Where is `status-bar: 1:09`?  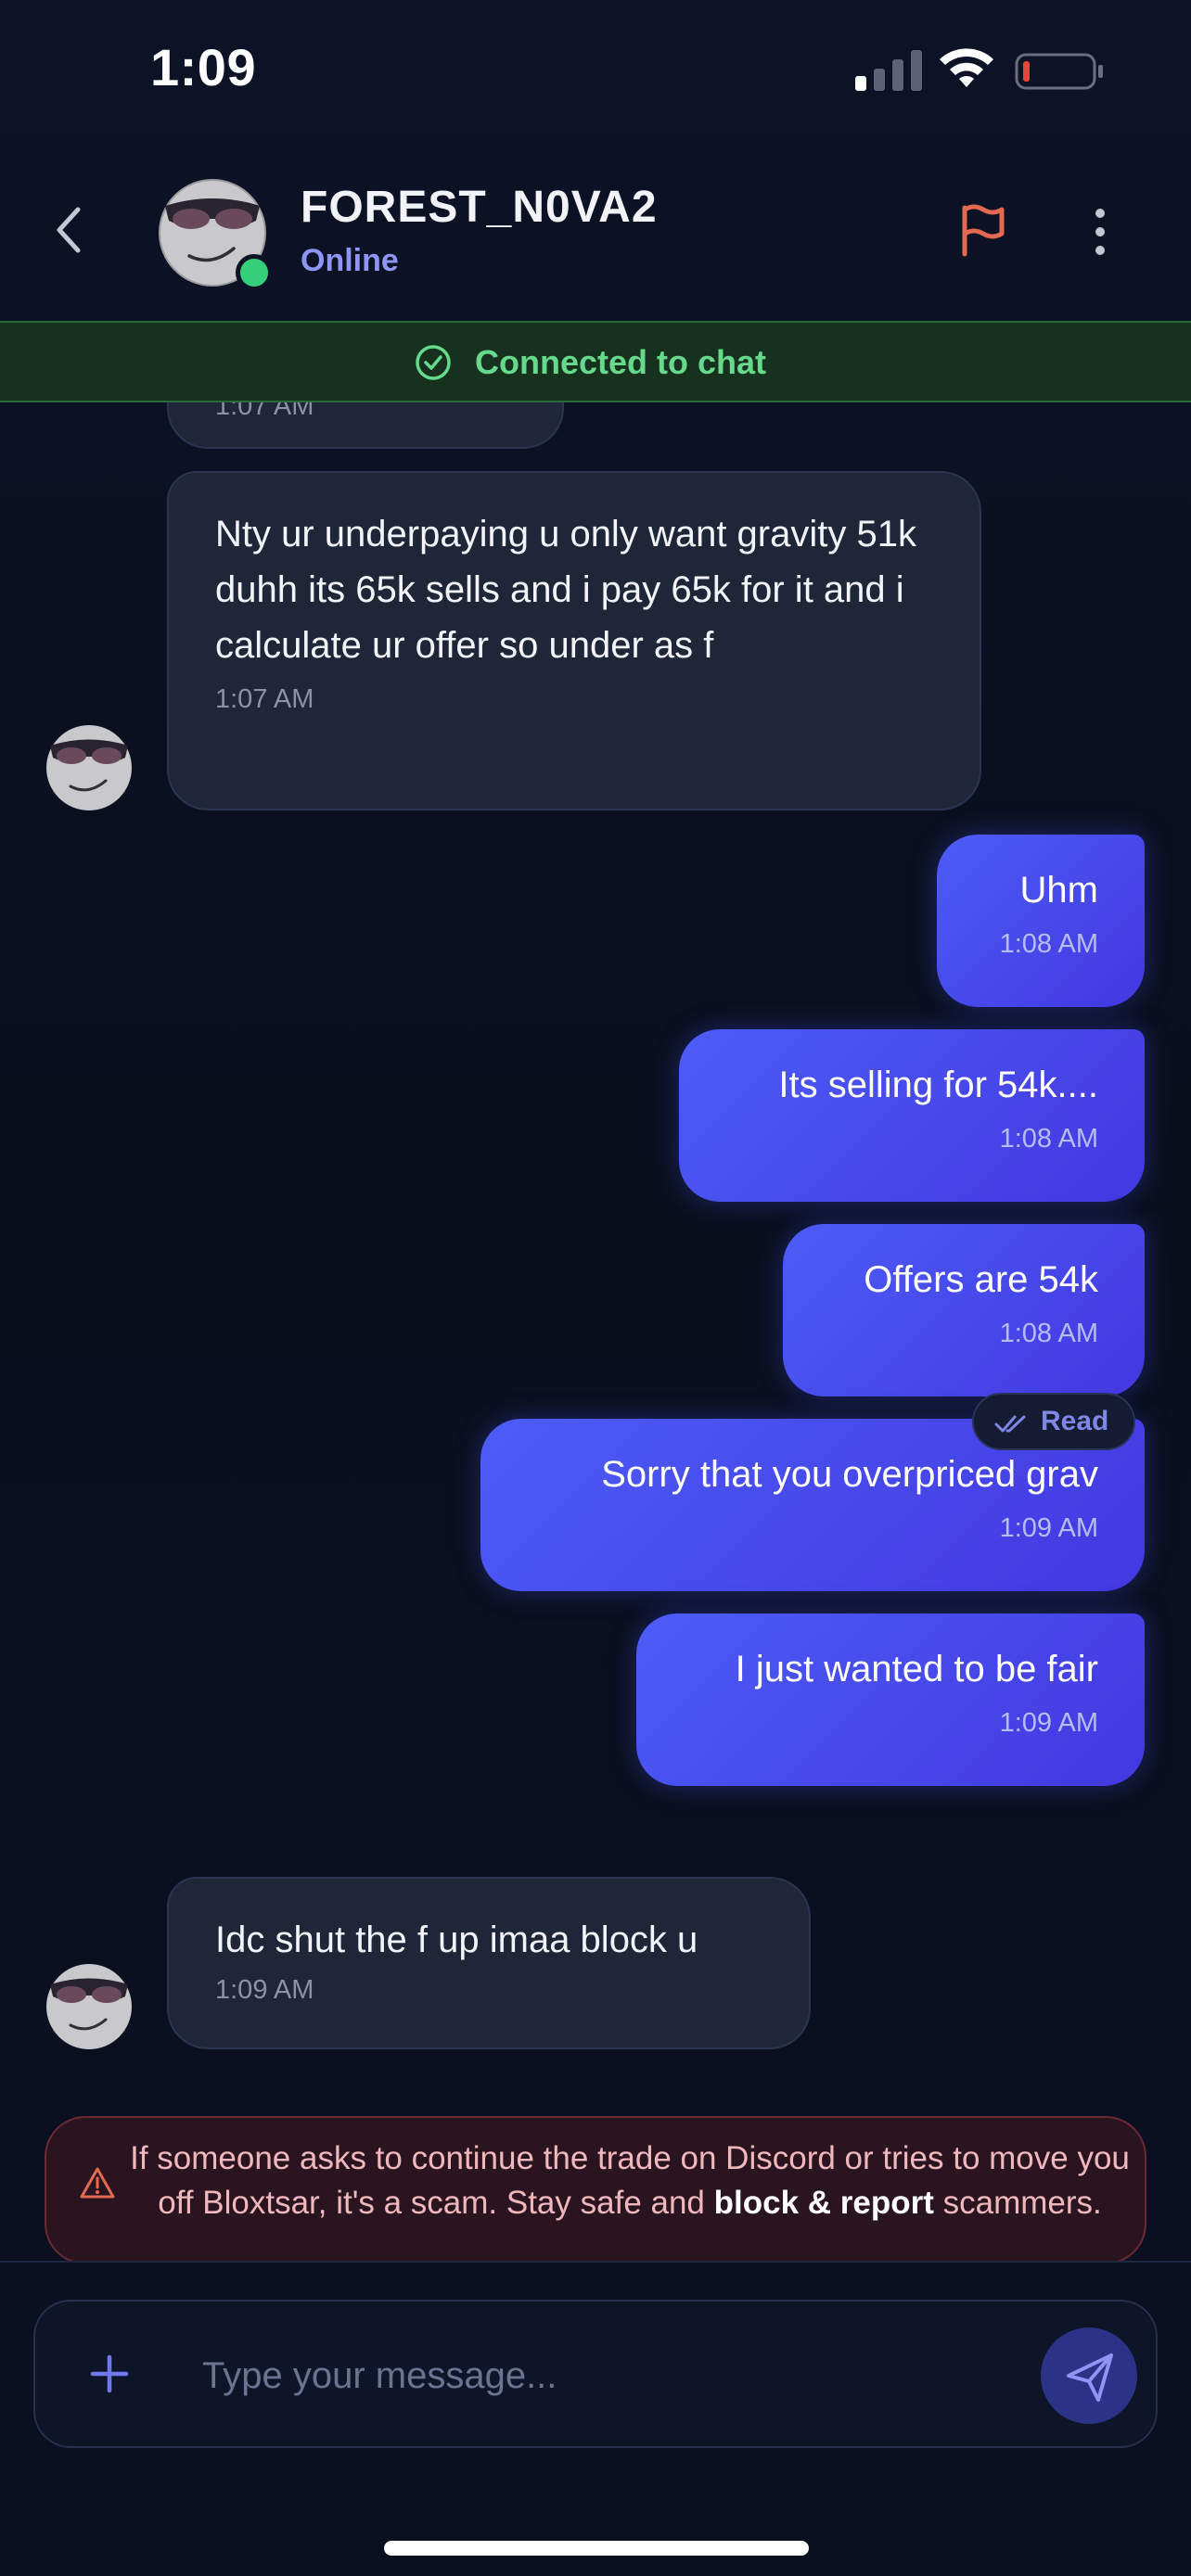
status-bar: 1:09 is located at coordinates (595, 69).